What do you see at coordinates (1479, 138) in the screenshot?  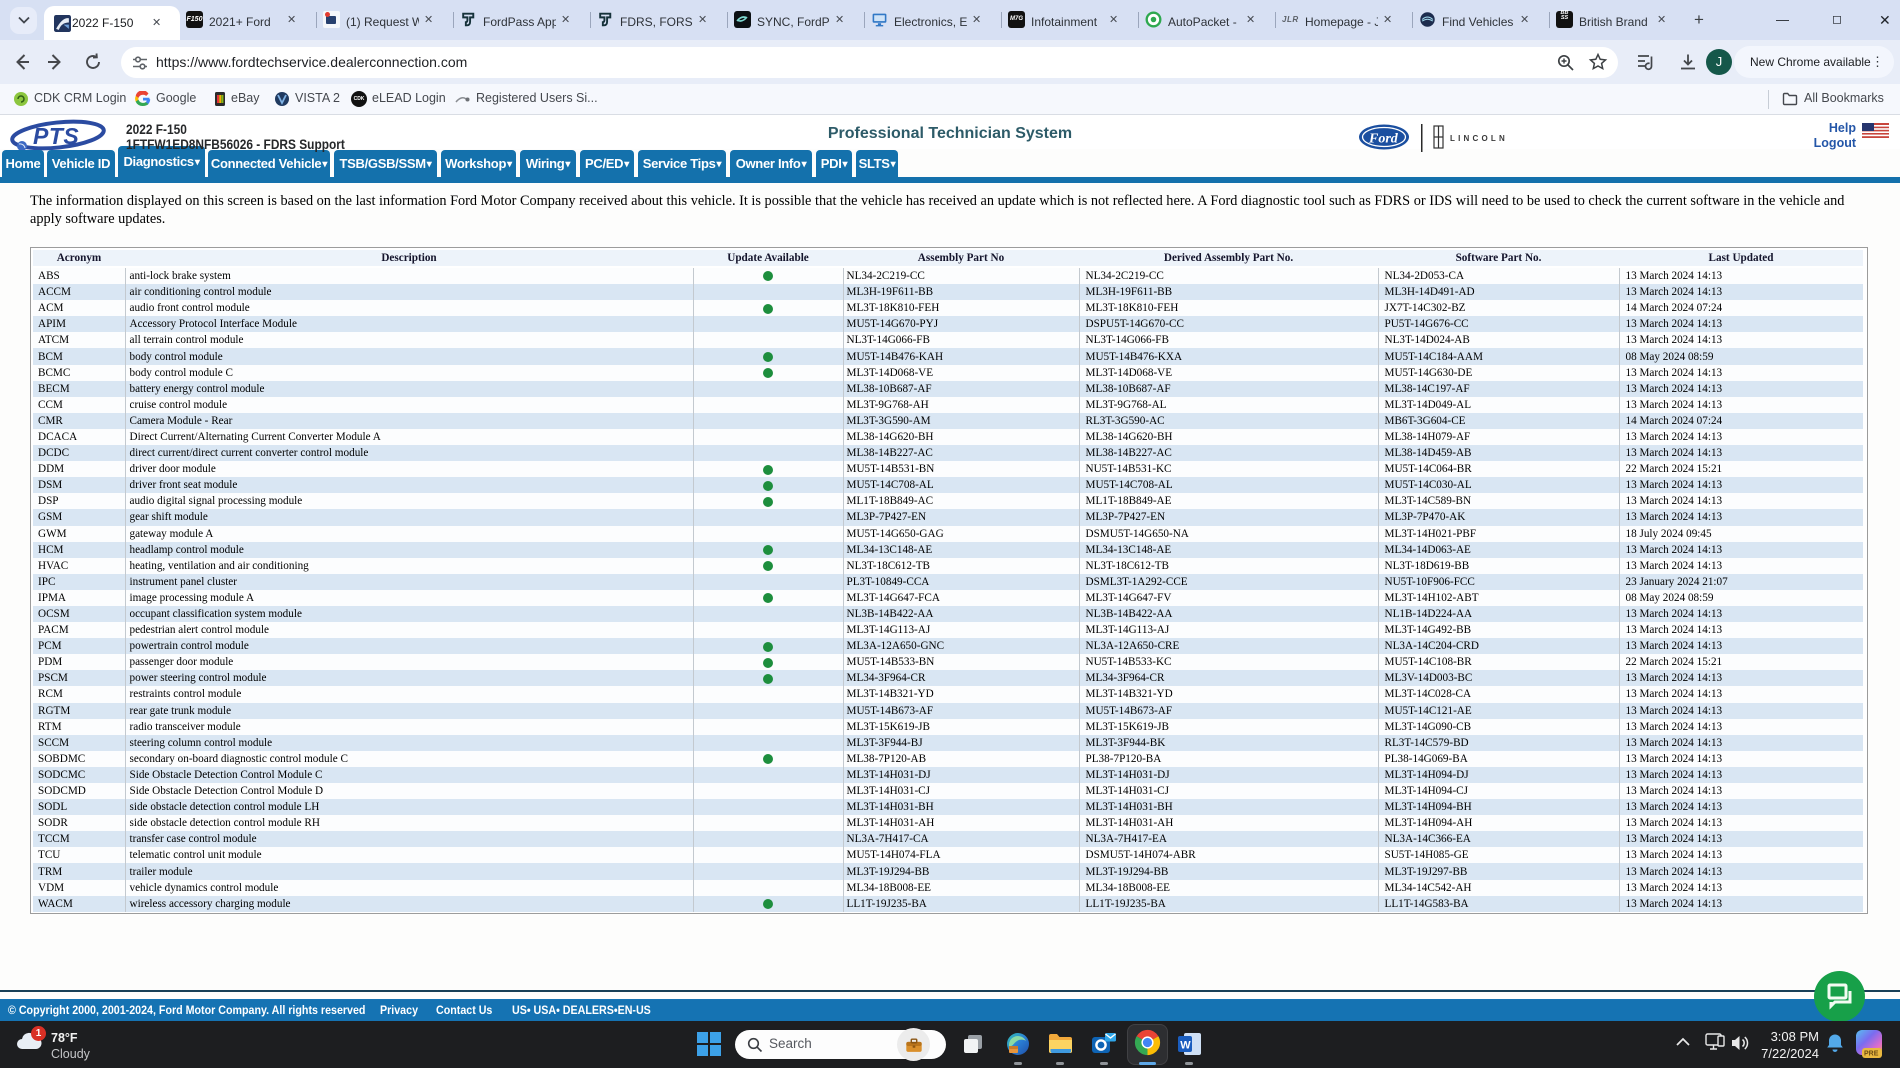 I see `svg-text: LINCOLN` at bounding box center [1479, 138].